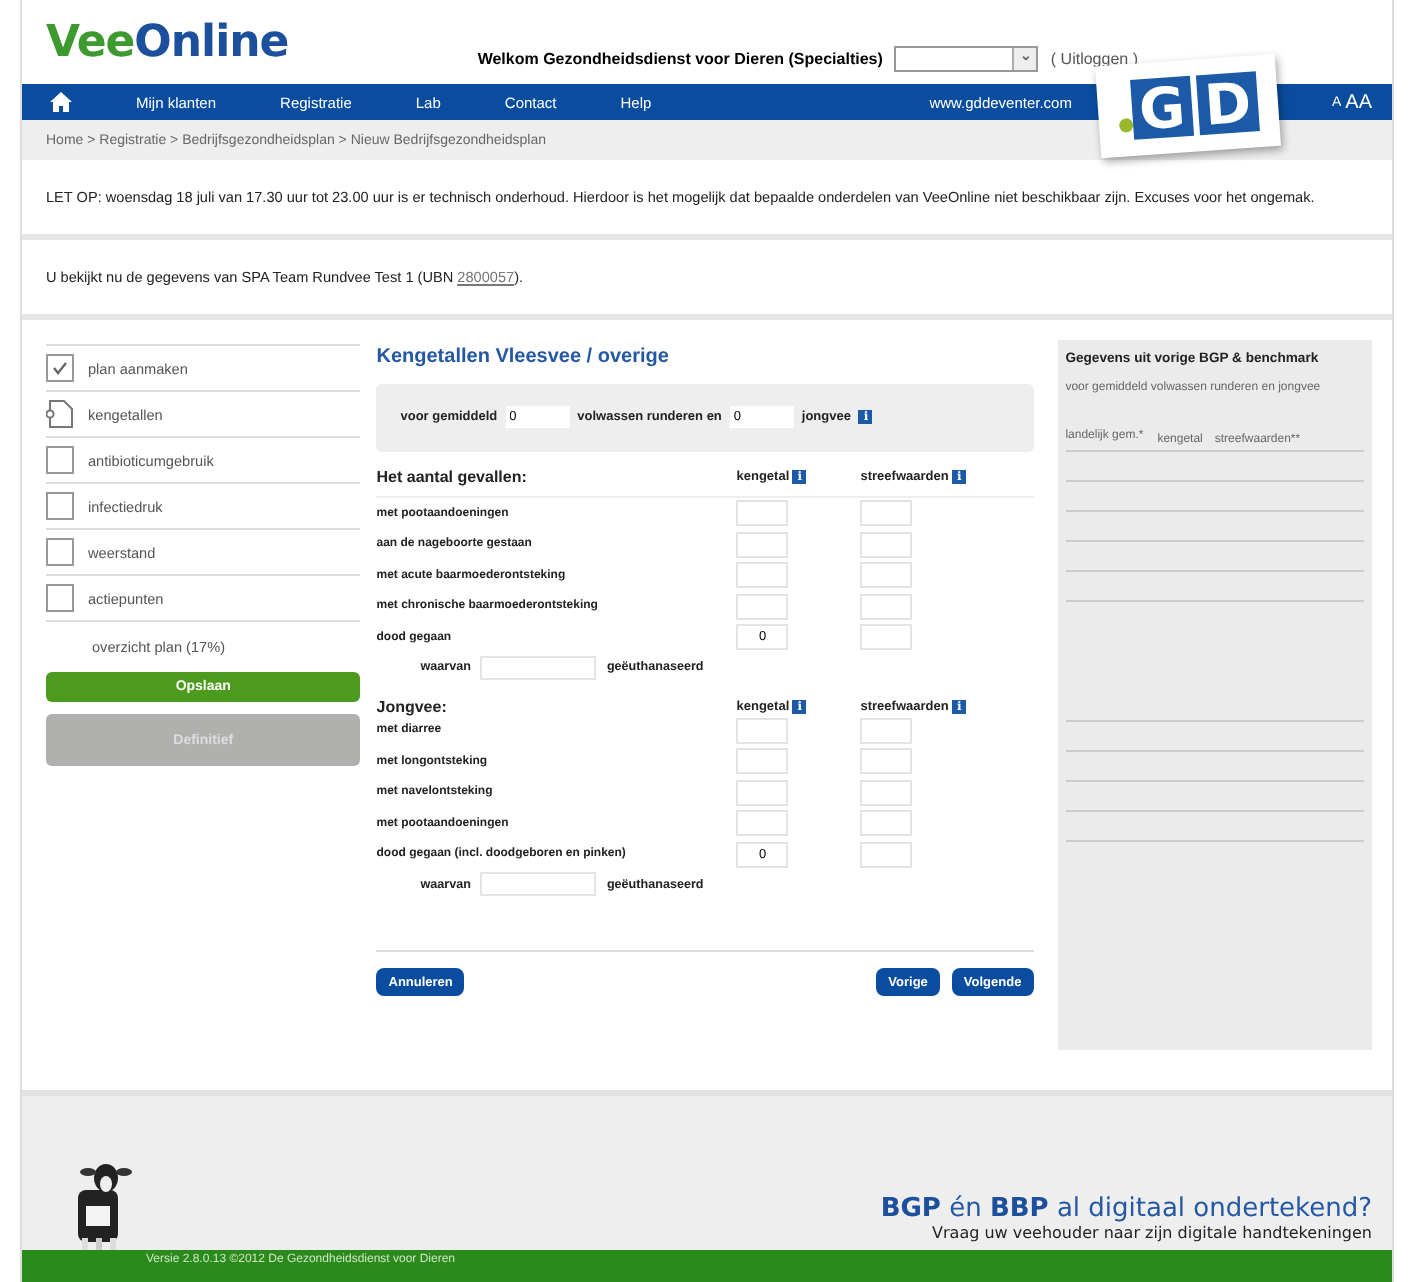 The width and height of the screenshot is (1410, 1282). Describe the element at coordinates (1162, 107) in the screenshot. I see `logo-letter: G` at that location.